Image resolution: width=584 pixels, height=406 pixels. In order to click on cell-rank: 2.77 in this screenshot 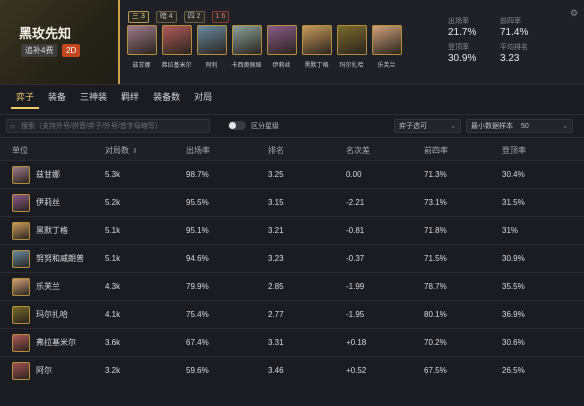, I will do `click(307, 314)`.